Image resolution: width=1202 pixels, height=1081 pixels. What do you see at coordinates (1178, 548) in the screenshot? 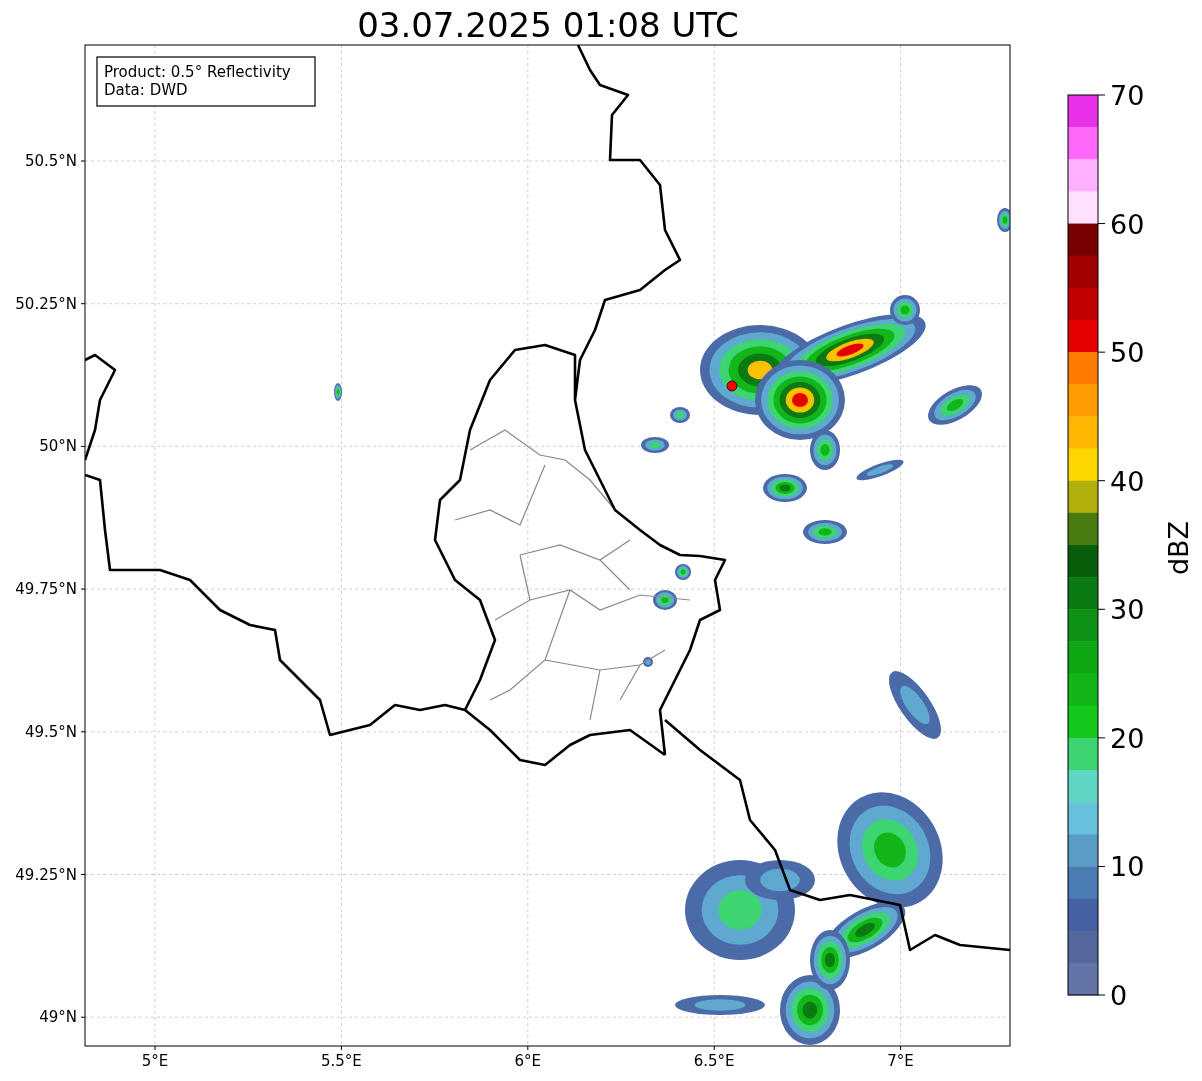
I see `colorbar-label: dBZ` at bounding box center [1178, 548].